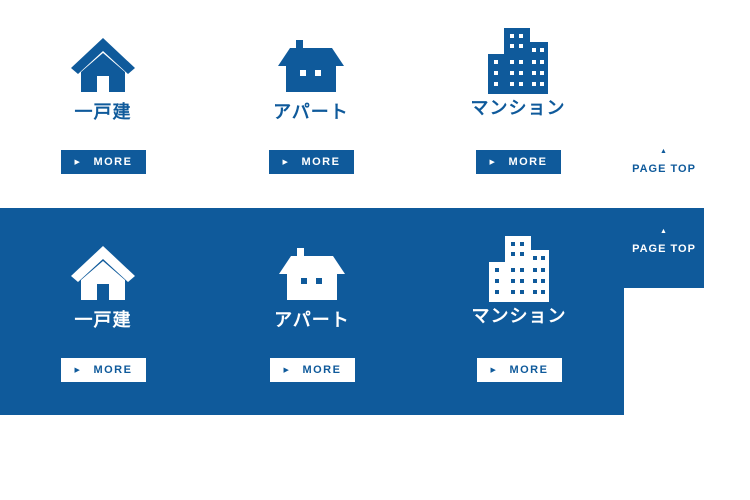 Image resolution: width=750 pixels, height=500 pixels. What do you see at coordinates (664, 241) in the screenshot?
I see `page-top-link-dark: ▲ PAGE TOP` at bounding box center [664, 241].